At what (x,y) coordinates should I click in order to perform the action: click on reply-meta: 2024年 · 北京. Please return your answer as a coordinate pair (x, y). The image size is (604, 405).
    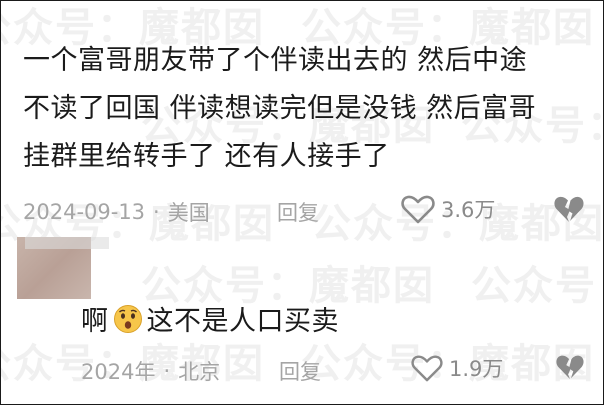
    Looking at the image, I should click on (150, 371).